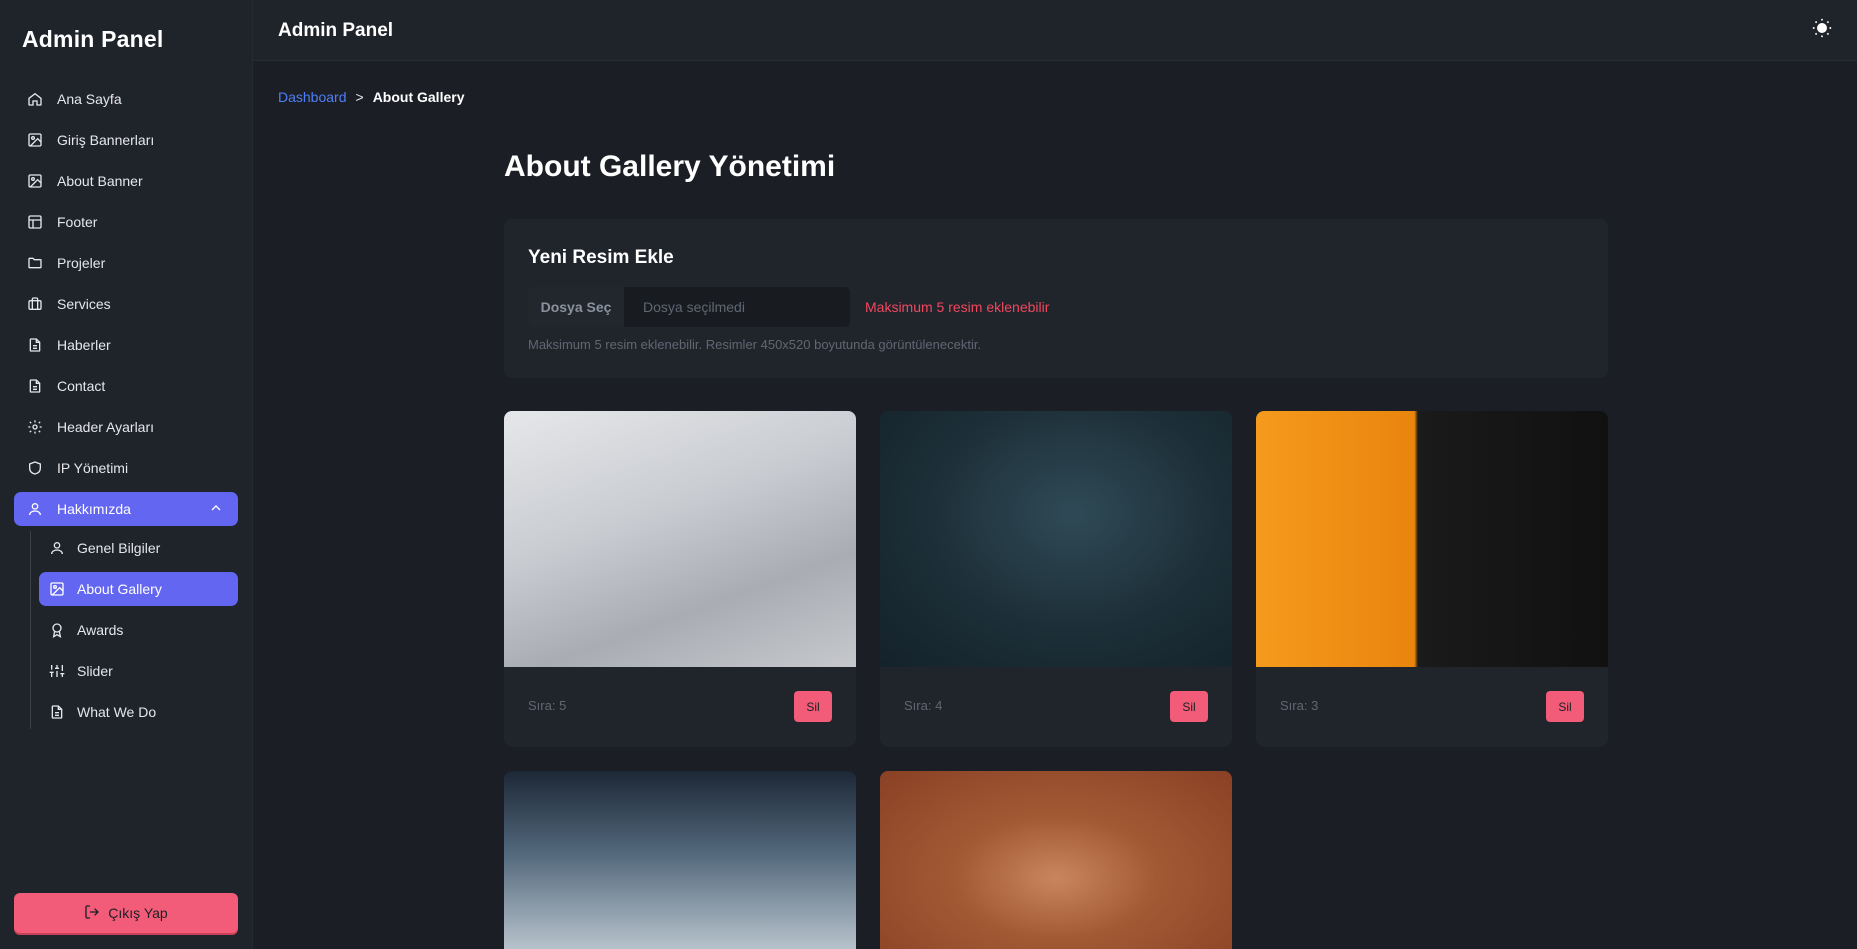 Image resolution: width=1857 pixels, height=949 pixels. I want to click on gallery-item: Sıra: 3 Sil, so click(1432, 579).